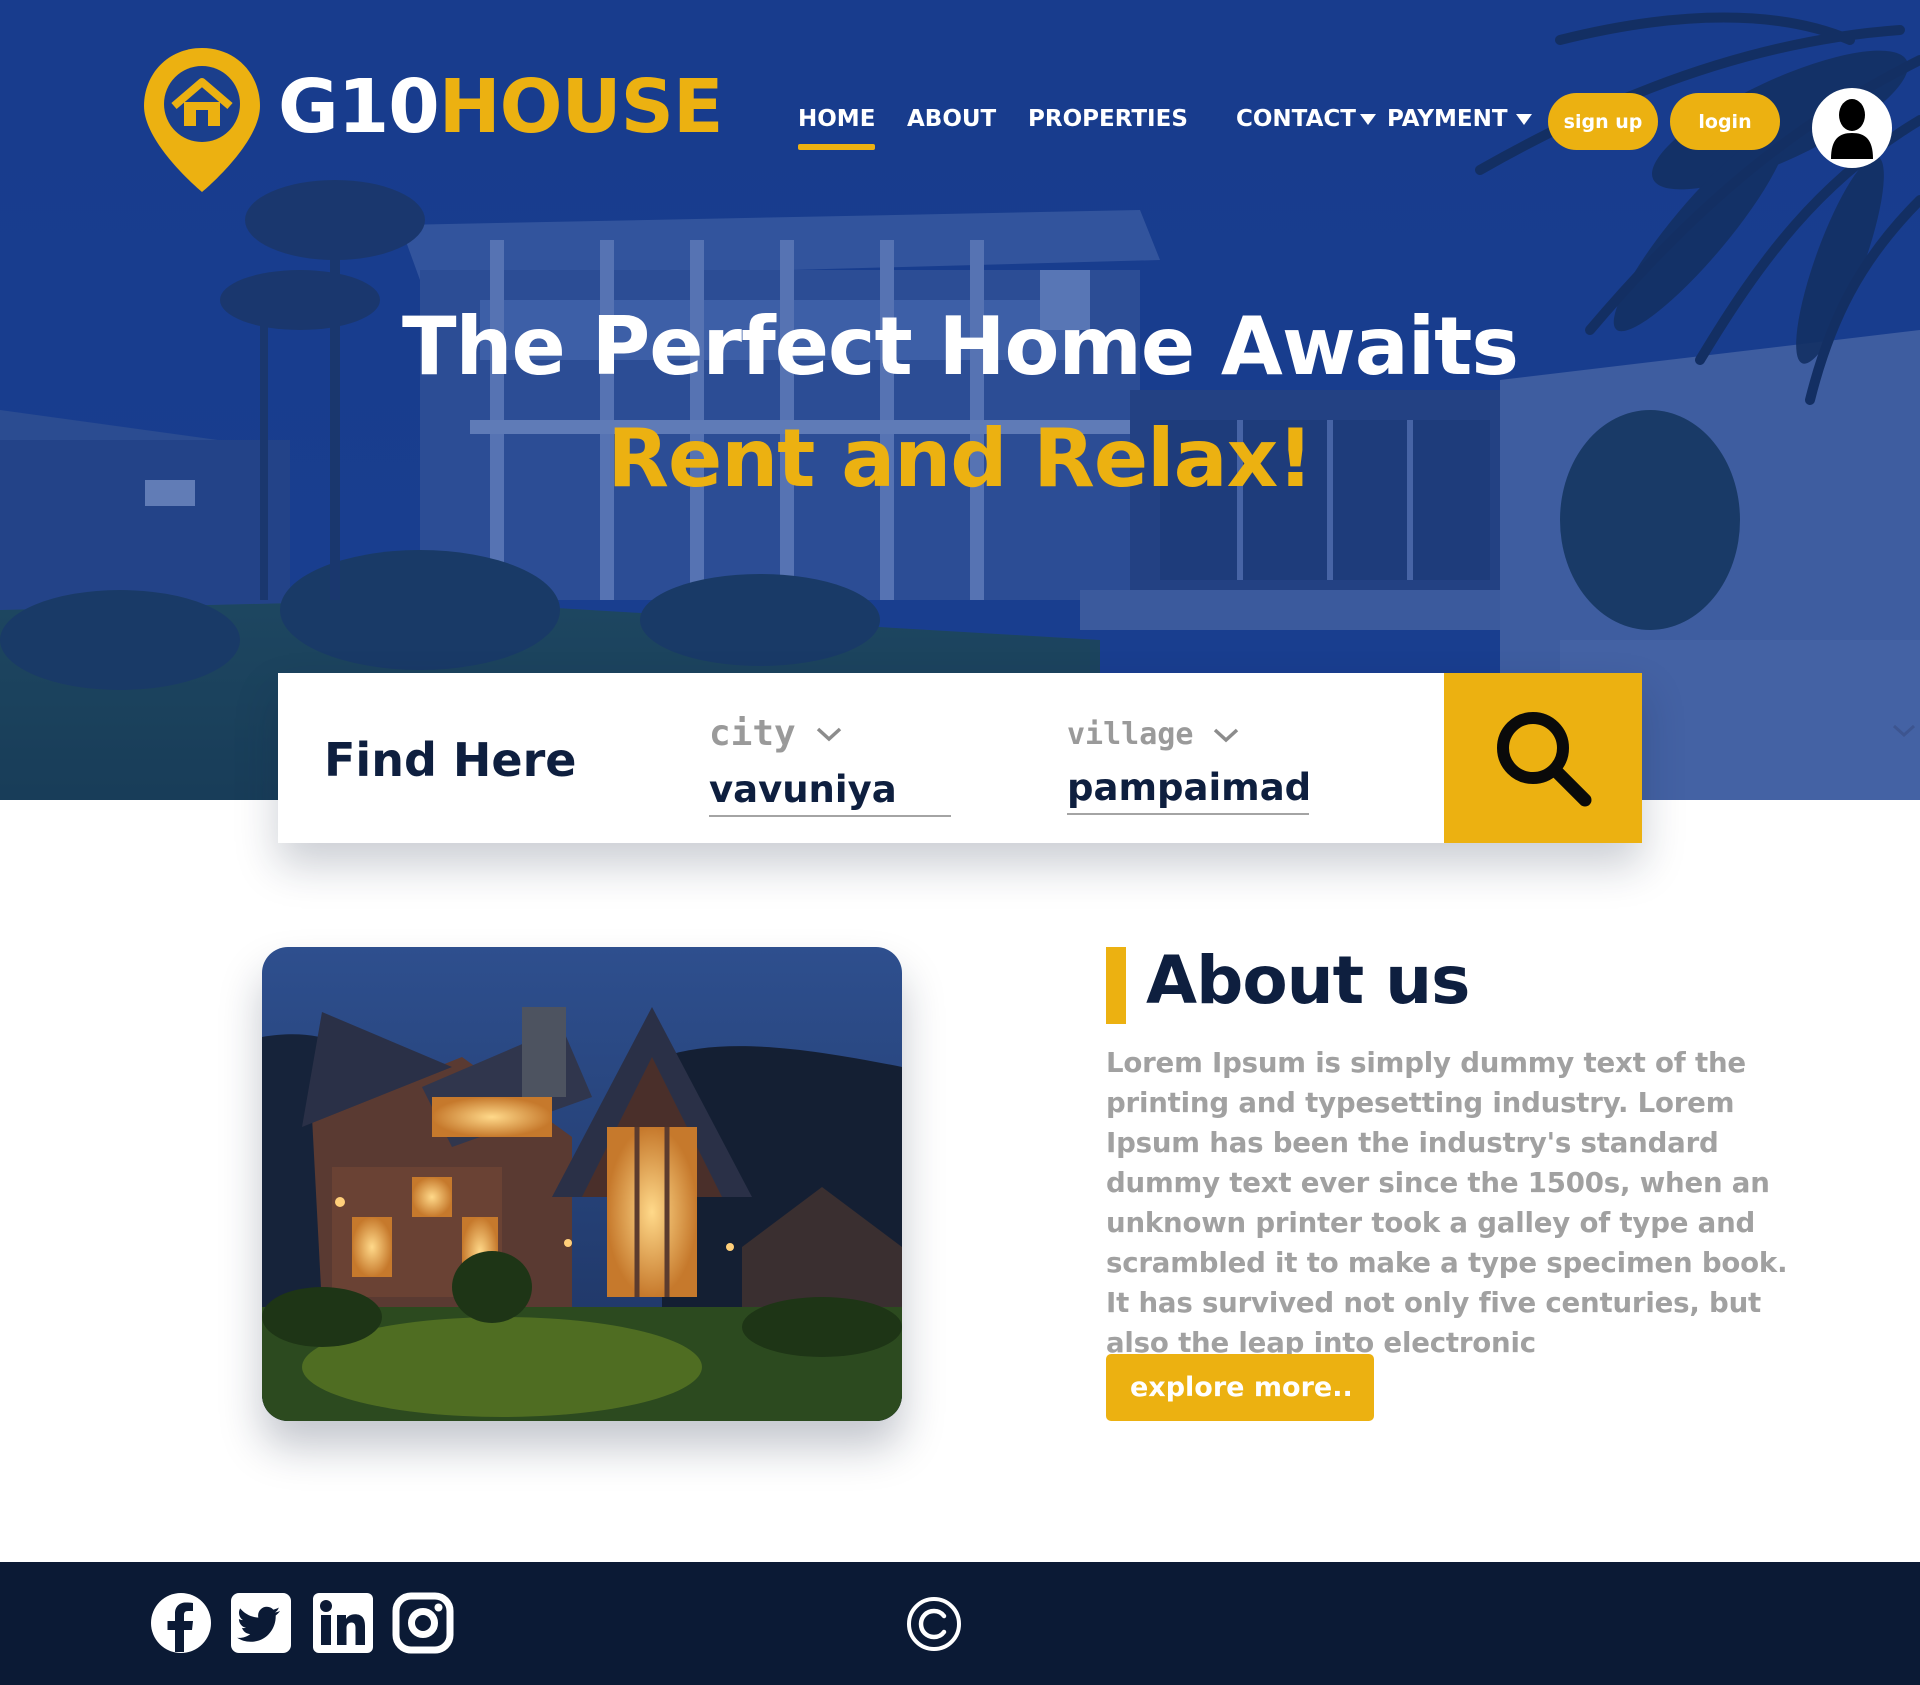  Describe the element at coordinates (837, 128) in the screenshot. I see `nav-home: HOME` at that location.